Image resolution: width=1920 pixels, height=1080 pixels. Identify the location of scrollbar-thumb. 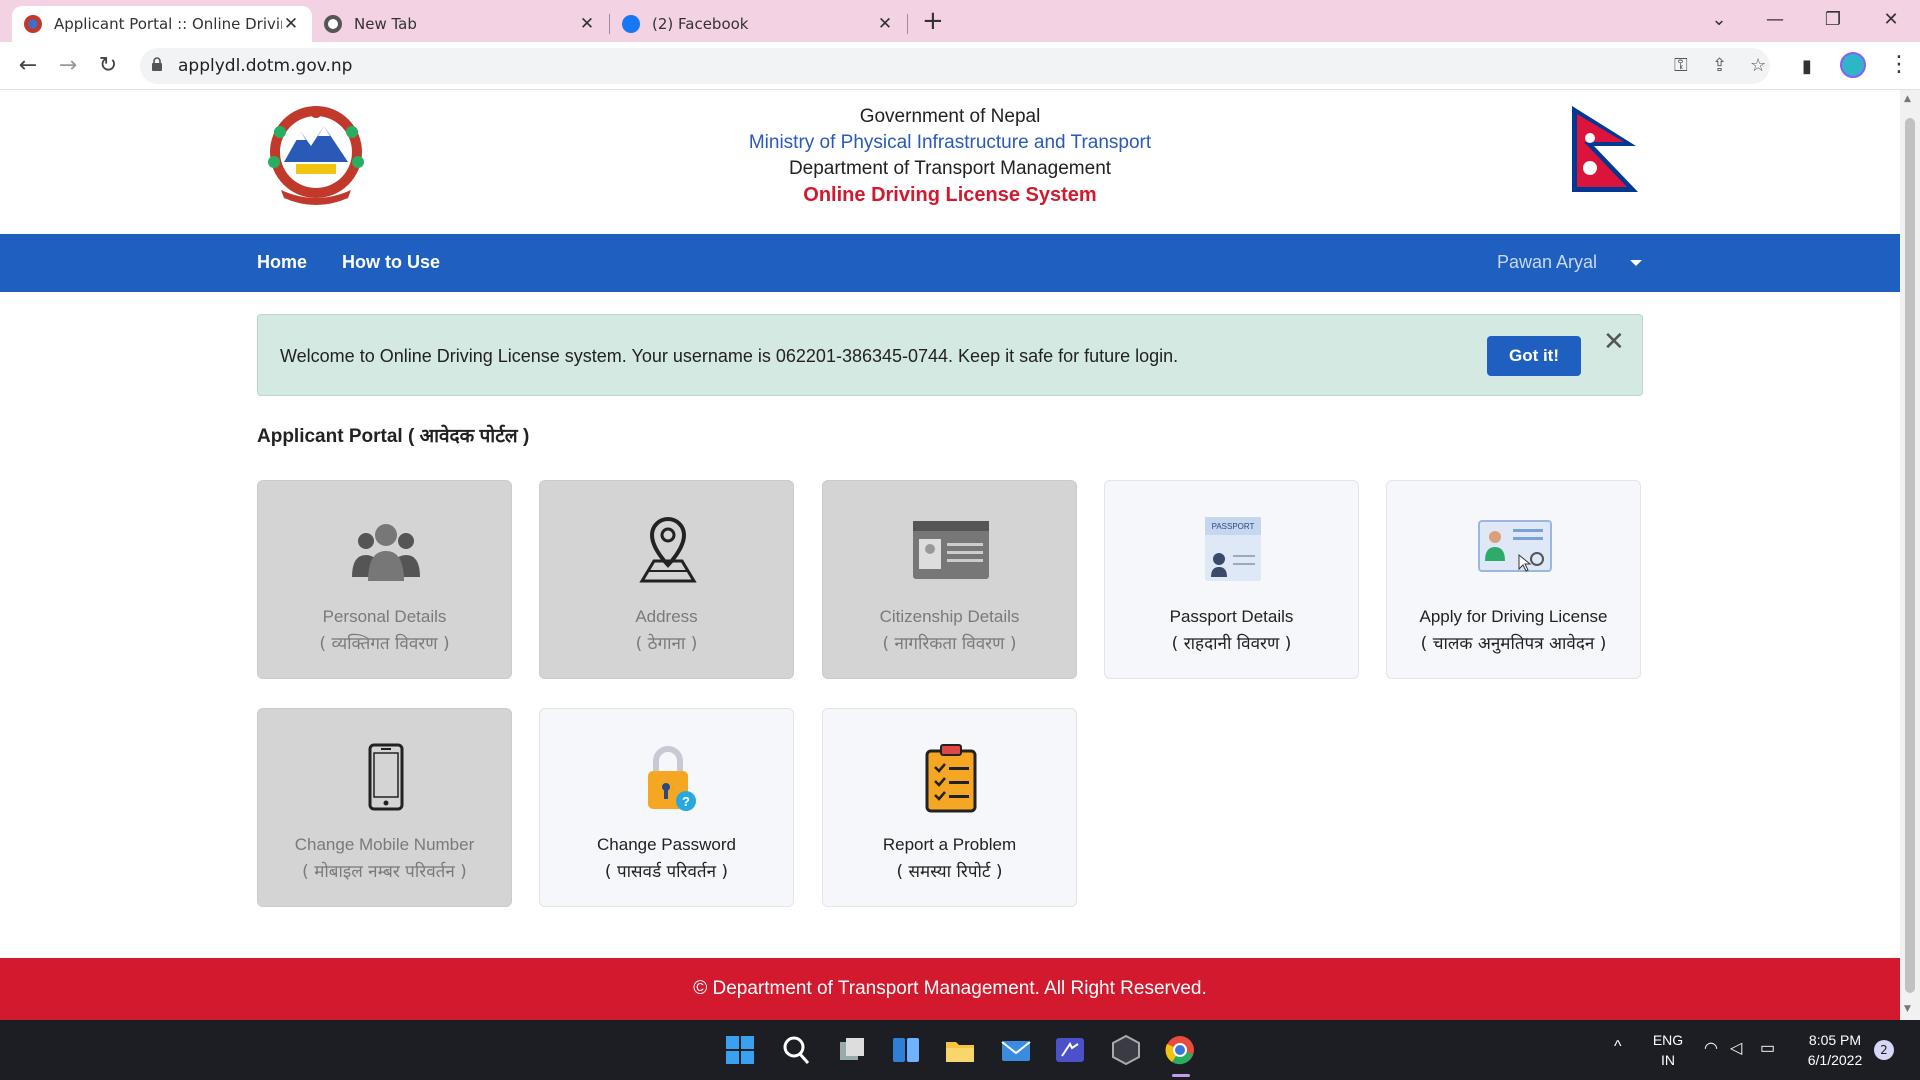
(1910, 555).